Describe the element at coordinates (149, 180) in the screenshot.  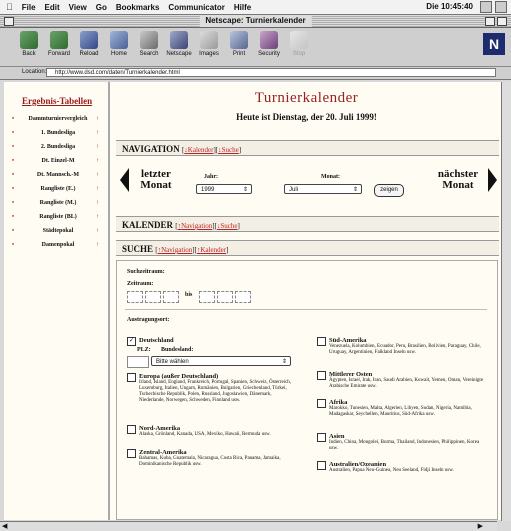
I see `previous-month-button: letzter Monat` at that location.